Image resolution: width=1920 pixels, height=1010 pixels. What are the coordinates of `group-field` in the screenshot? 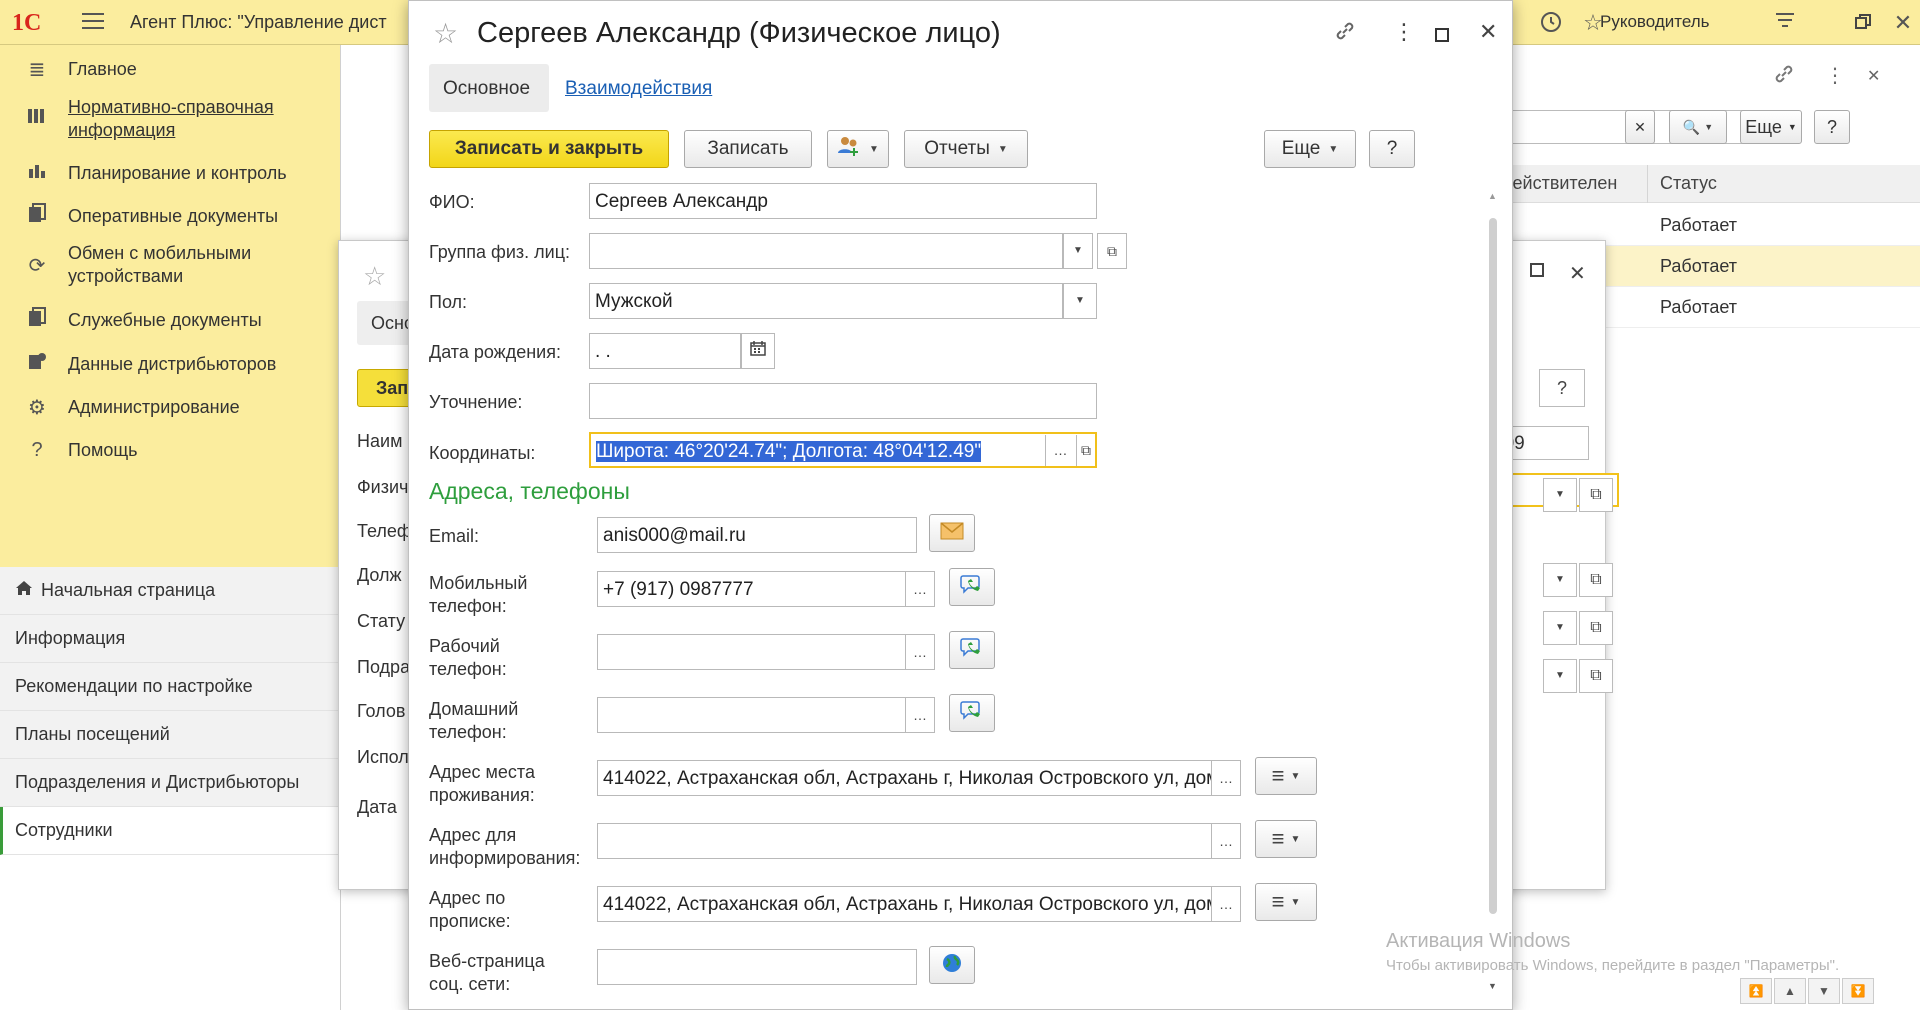 It's located at (826, 251).